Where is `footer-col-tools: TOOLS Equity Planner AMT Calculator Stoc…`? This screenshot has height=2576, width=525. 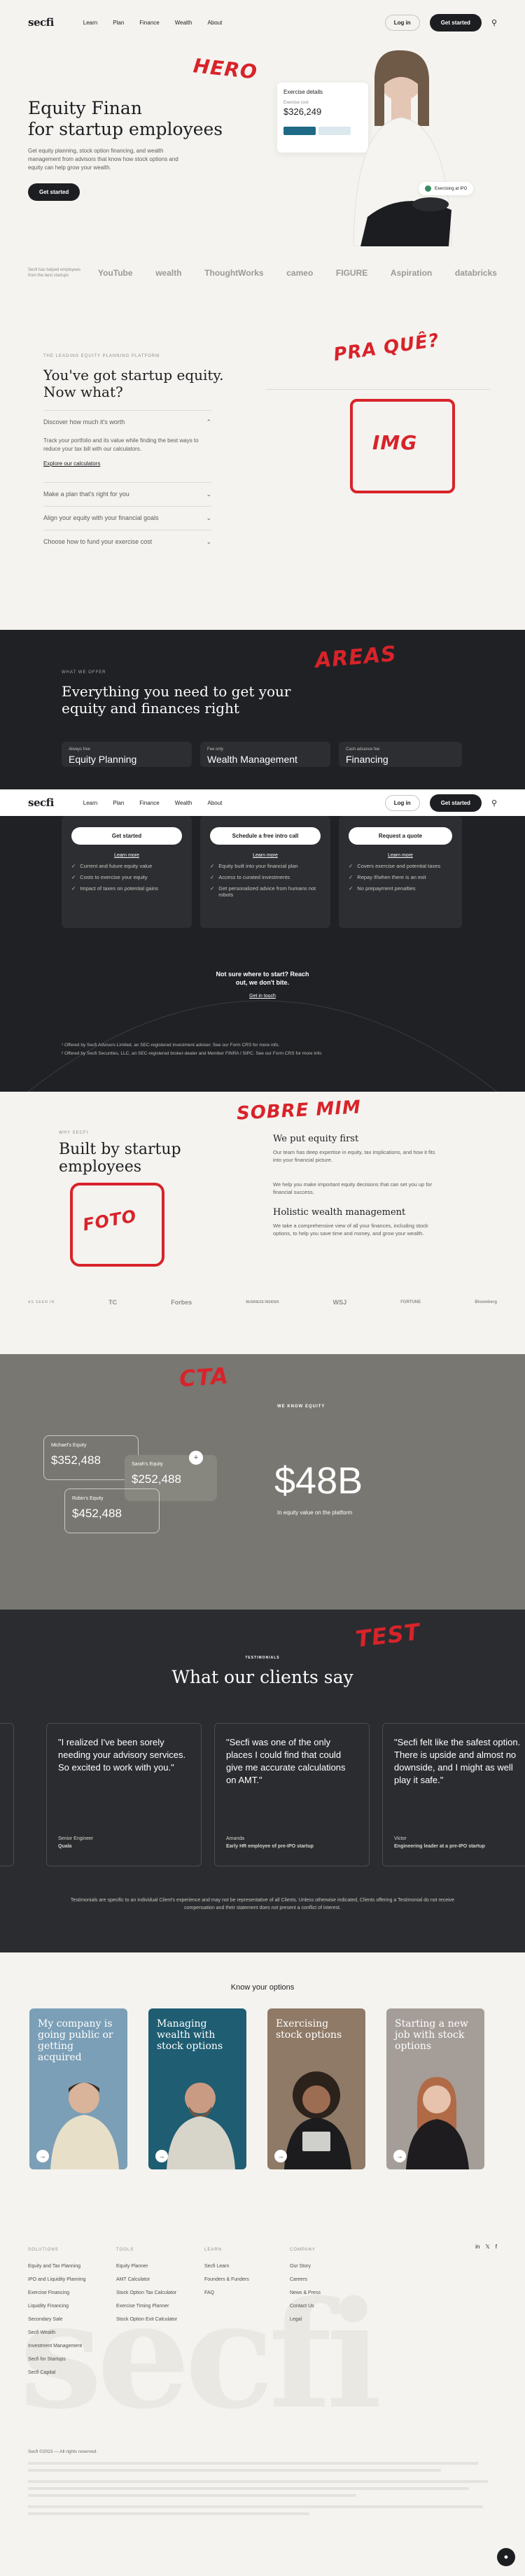
footer-col-tools: TOOLS Equity Planner AMT Calculator Stoc… is located at coordinates (146, 2285).